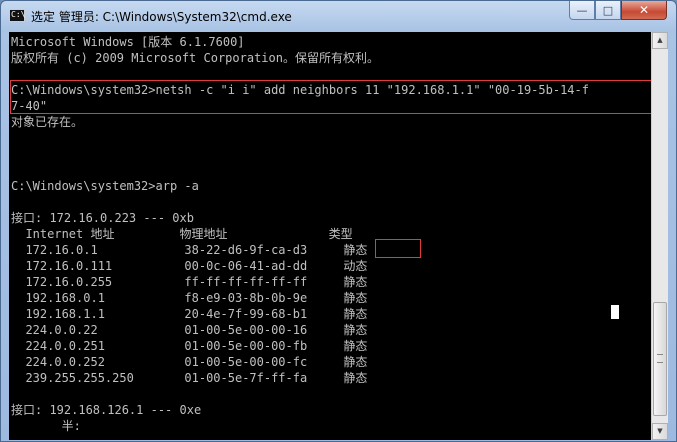 The width and height of the screenshot is (677, 442). What do you see at coordinates (582, 10) in the screenshot?
I see `minimize-button: —` at bounding box center [582, 10].